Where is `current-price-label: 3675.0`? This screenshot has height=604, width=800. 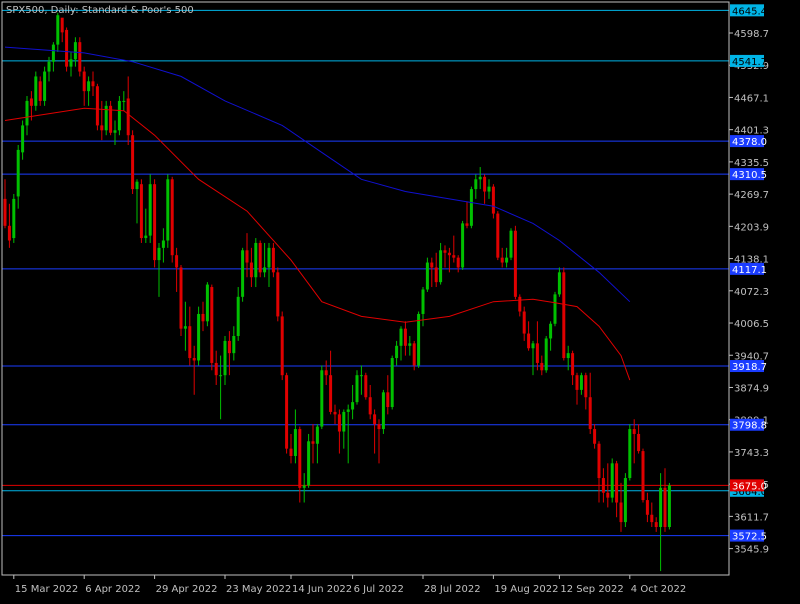 current-price-label: 3675.0 is located at coordinates (749, 486).